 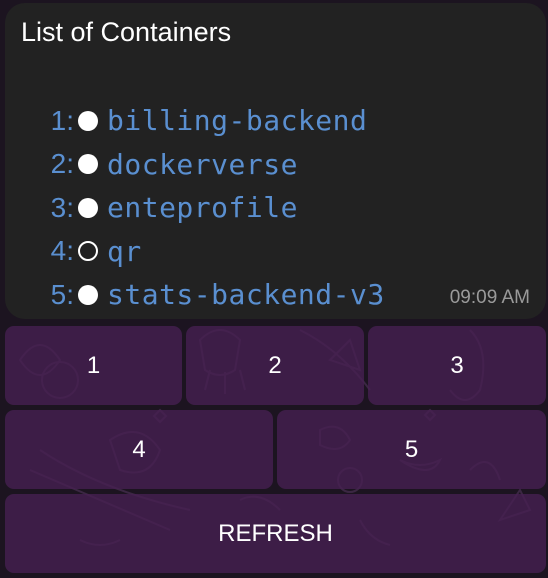 What do you see at coordinates (62, 251) in the screenshot?
I see `container-number: 4:` at bounding box center [62, 251].